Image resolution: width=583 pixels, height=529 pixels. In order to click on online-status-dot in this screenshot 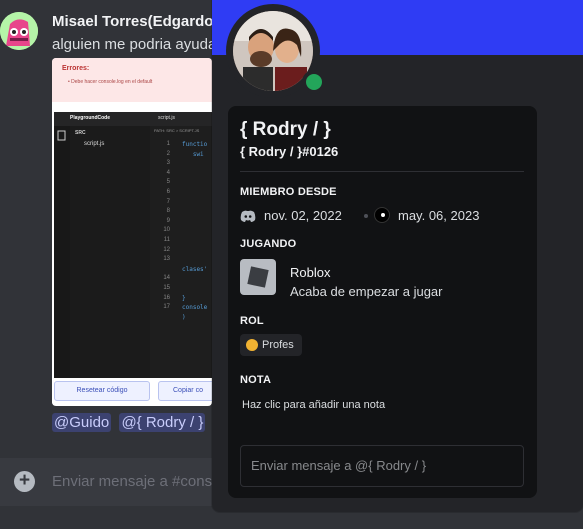, I will do `click(314, 82)`.